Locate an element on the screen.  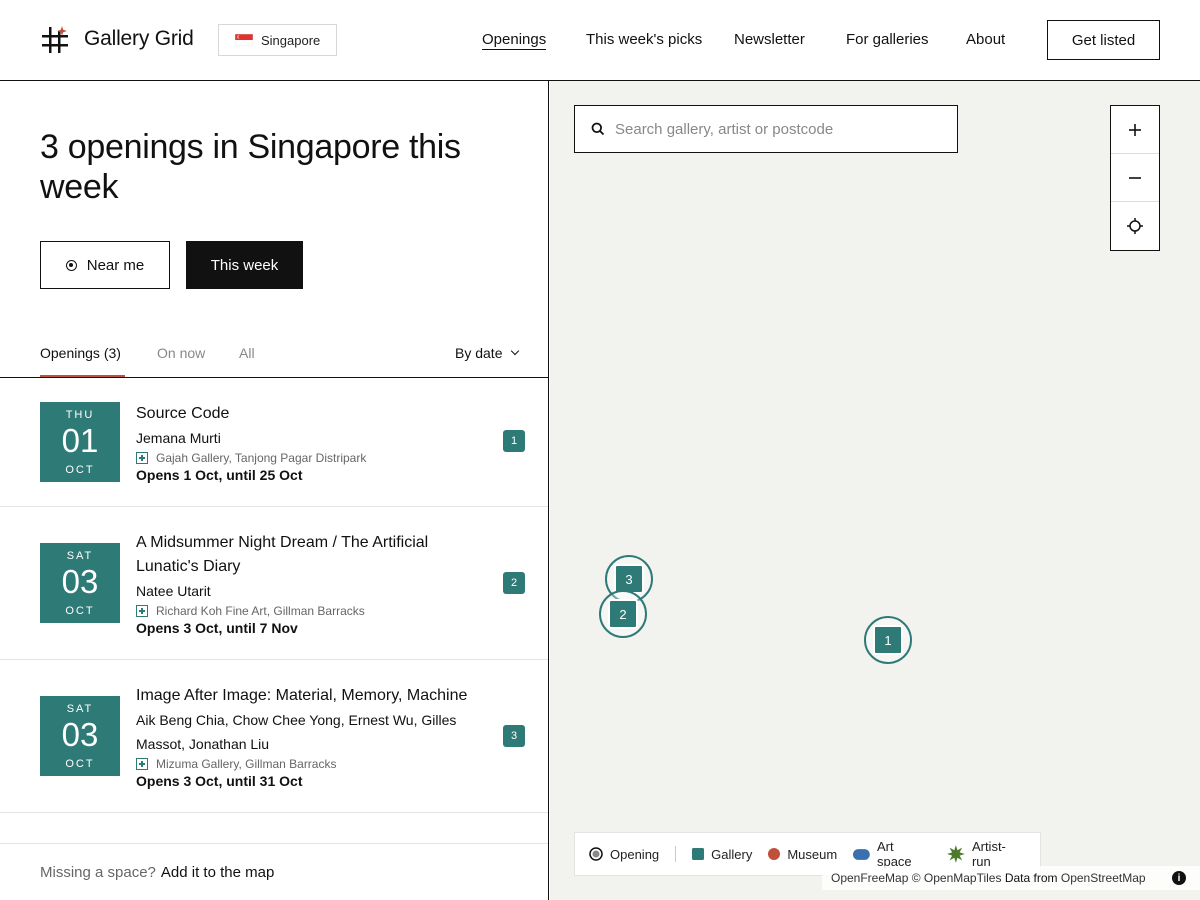
venue-name: Gajah Gallery, Tanjong Pagar Distripark is located at coordinates (261, 458).